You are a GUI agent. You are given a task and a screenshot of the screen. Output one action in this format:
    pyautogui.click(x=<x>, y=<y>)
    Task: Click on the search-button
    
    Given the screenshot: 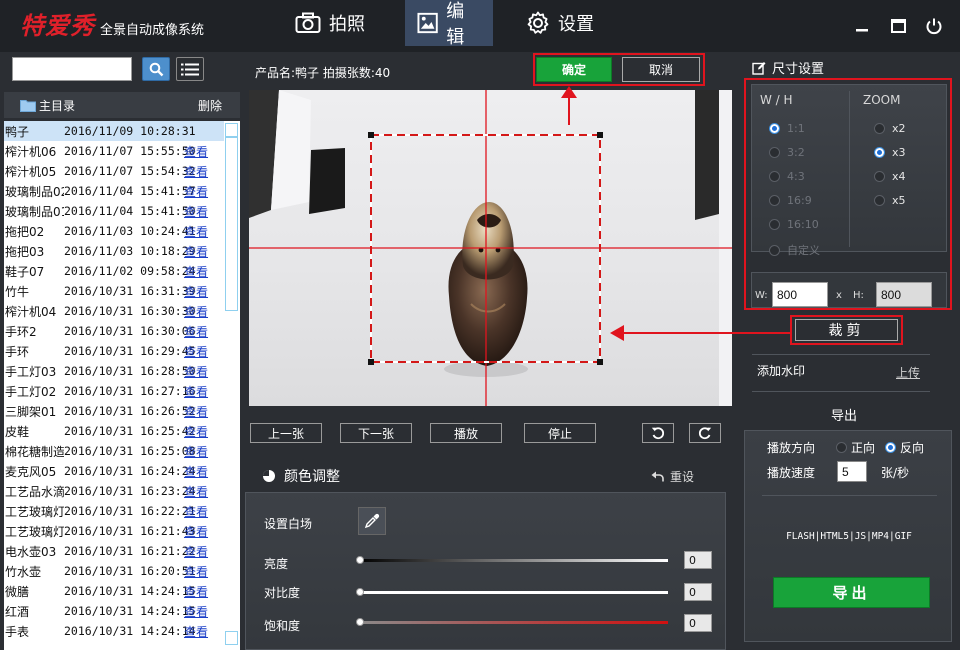 What is the action you would take?
    pyautogui.click(x=156, y=69)
    